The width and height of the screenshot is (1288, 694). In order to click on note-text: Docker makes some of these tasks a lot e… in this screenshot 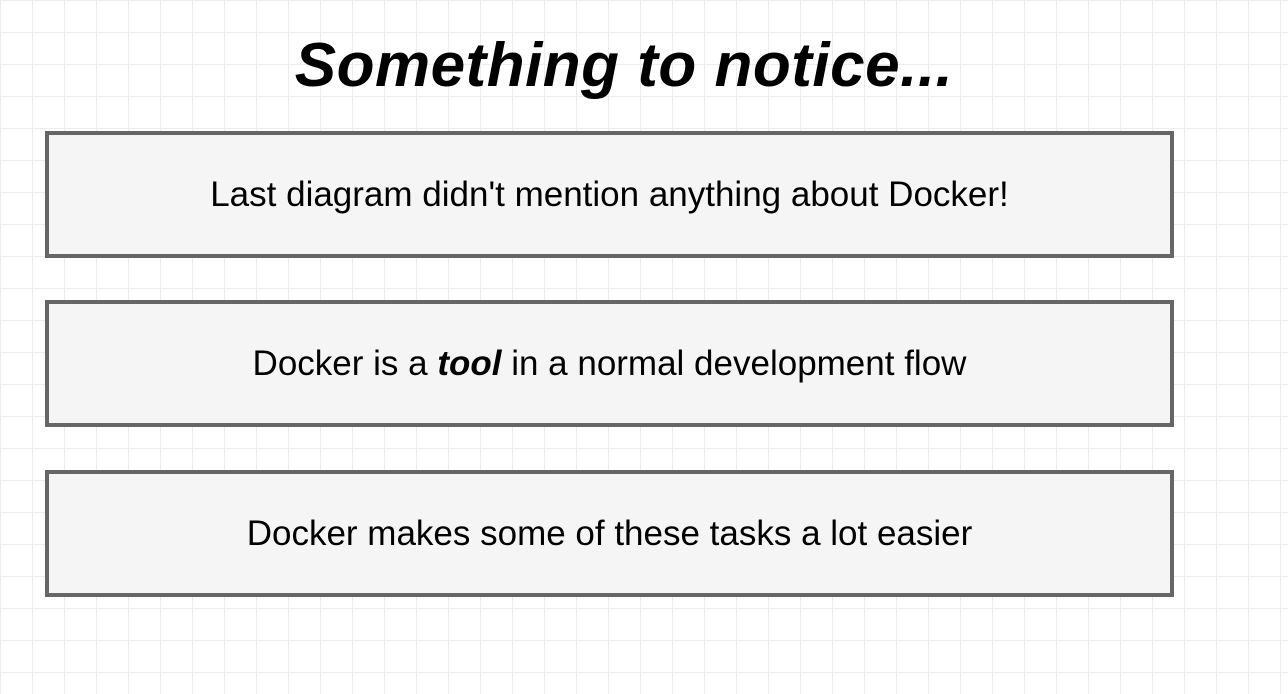, I will do `click(609, 533)`.